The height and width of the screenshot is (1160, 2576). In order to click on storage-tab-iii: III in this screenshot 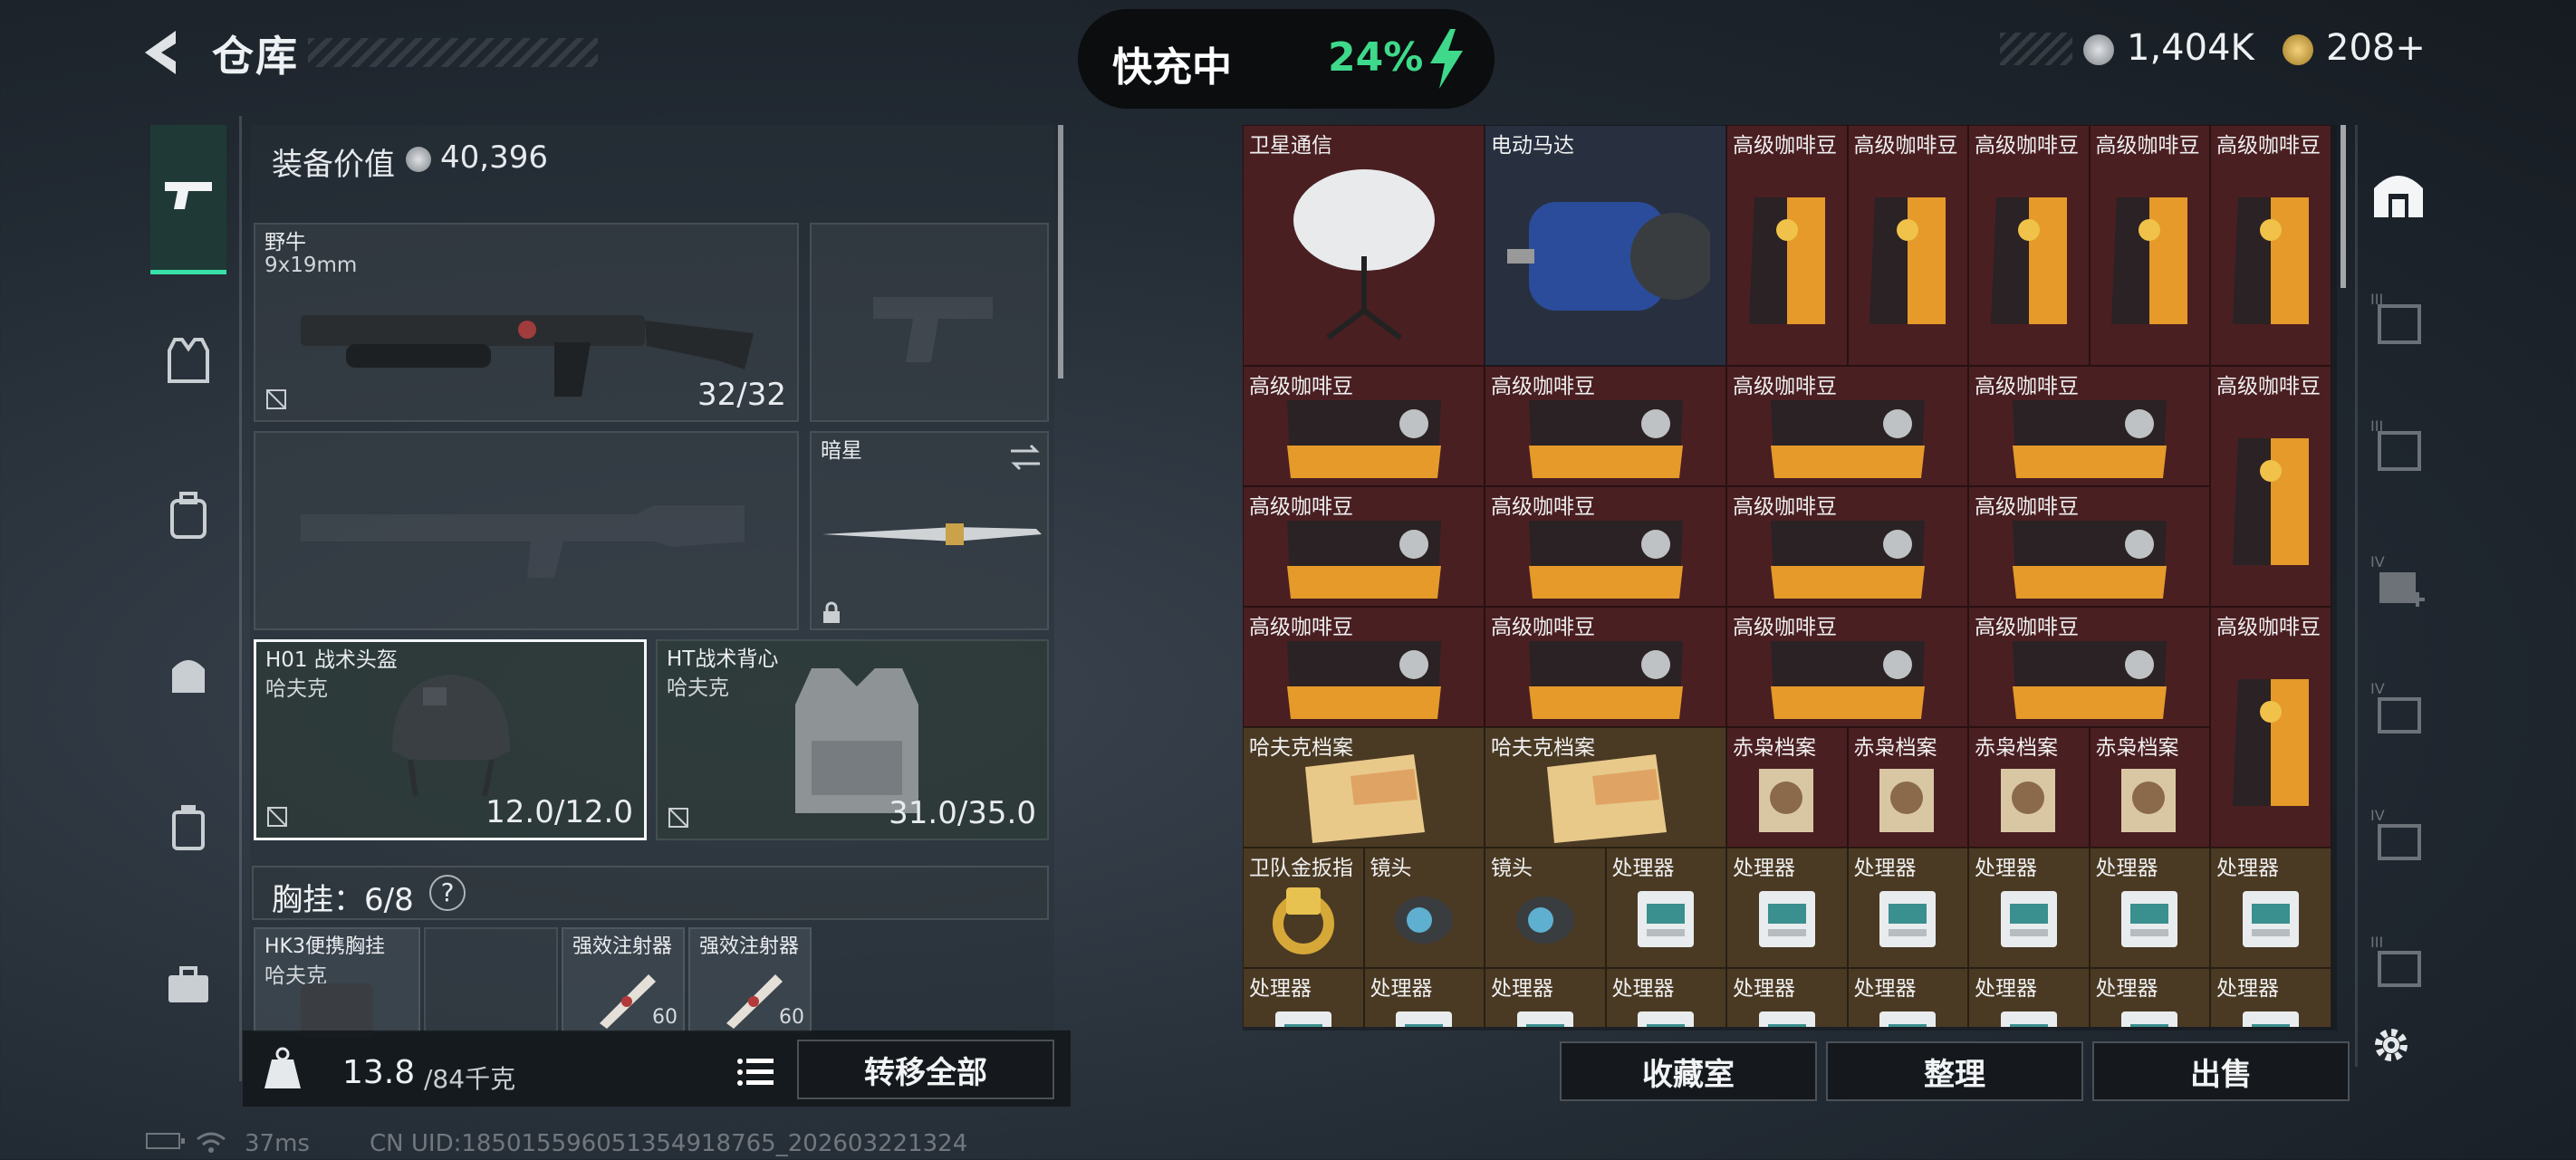, I will do `click(2398, 319)`.